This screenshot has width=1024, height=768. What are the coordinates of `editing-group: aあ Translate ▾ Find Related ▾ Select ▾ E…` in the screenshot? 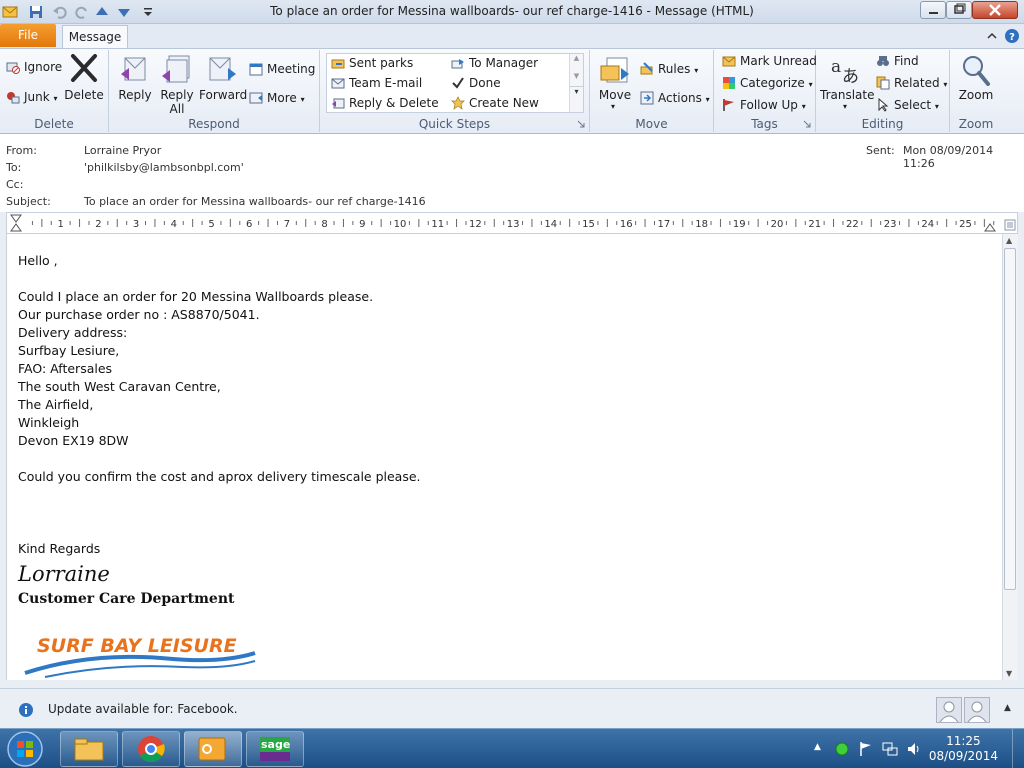 It's located at (883, 91).